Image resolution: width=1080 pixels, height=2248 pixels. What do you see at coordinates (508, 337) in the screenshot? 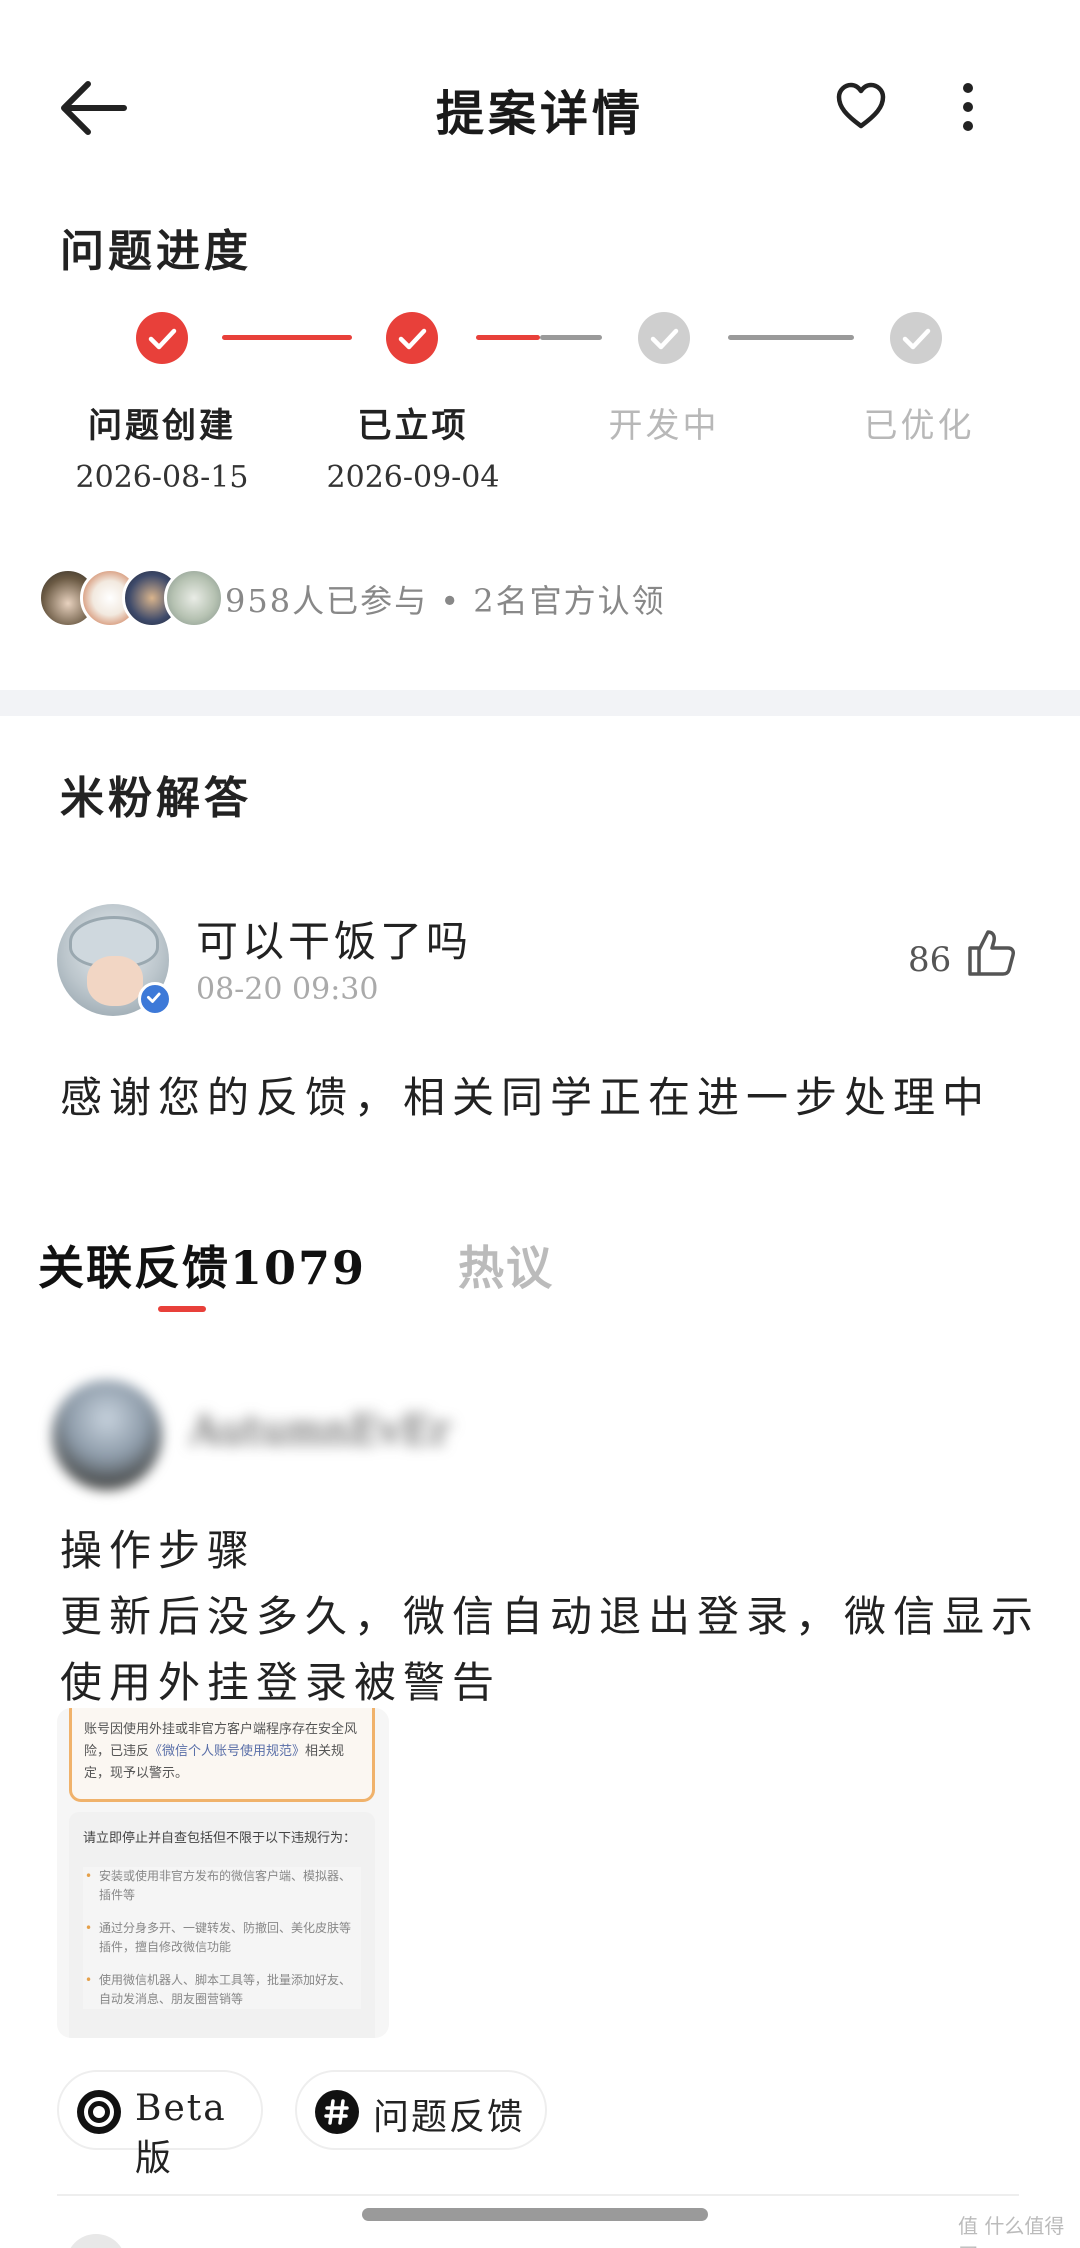
I see `step-connector-2-done` at bounding box center [508, 337].